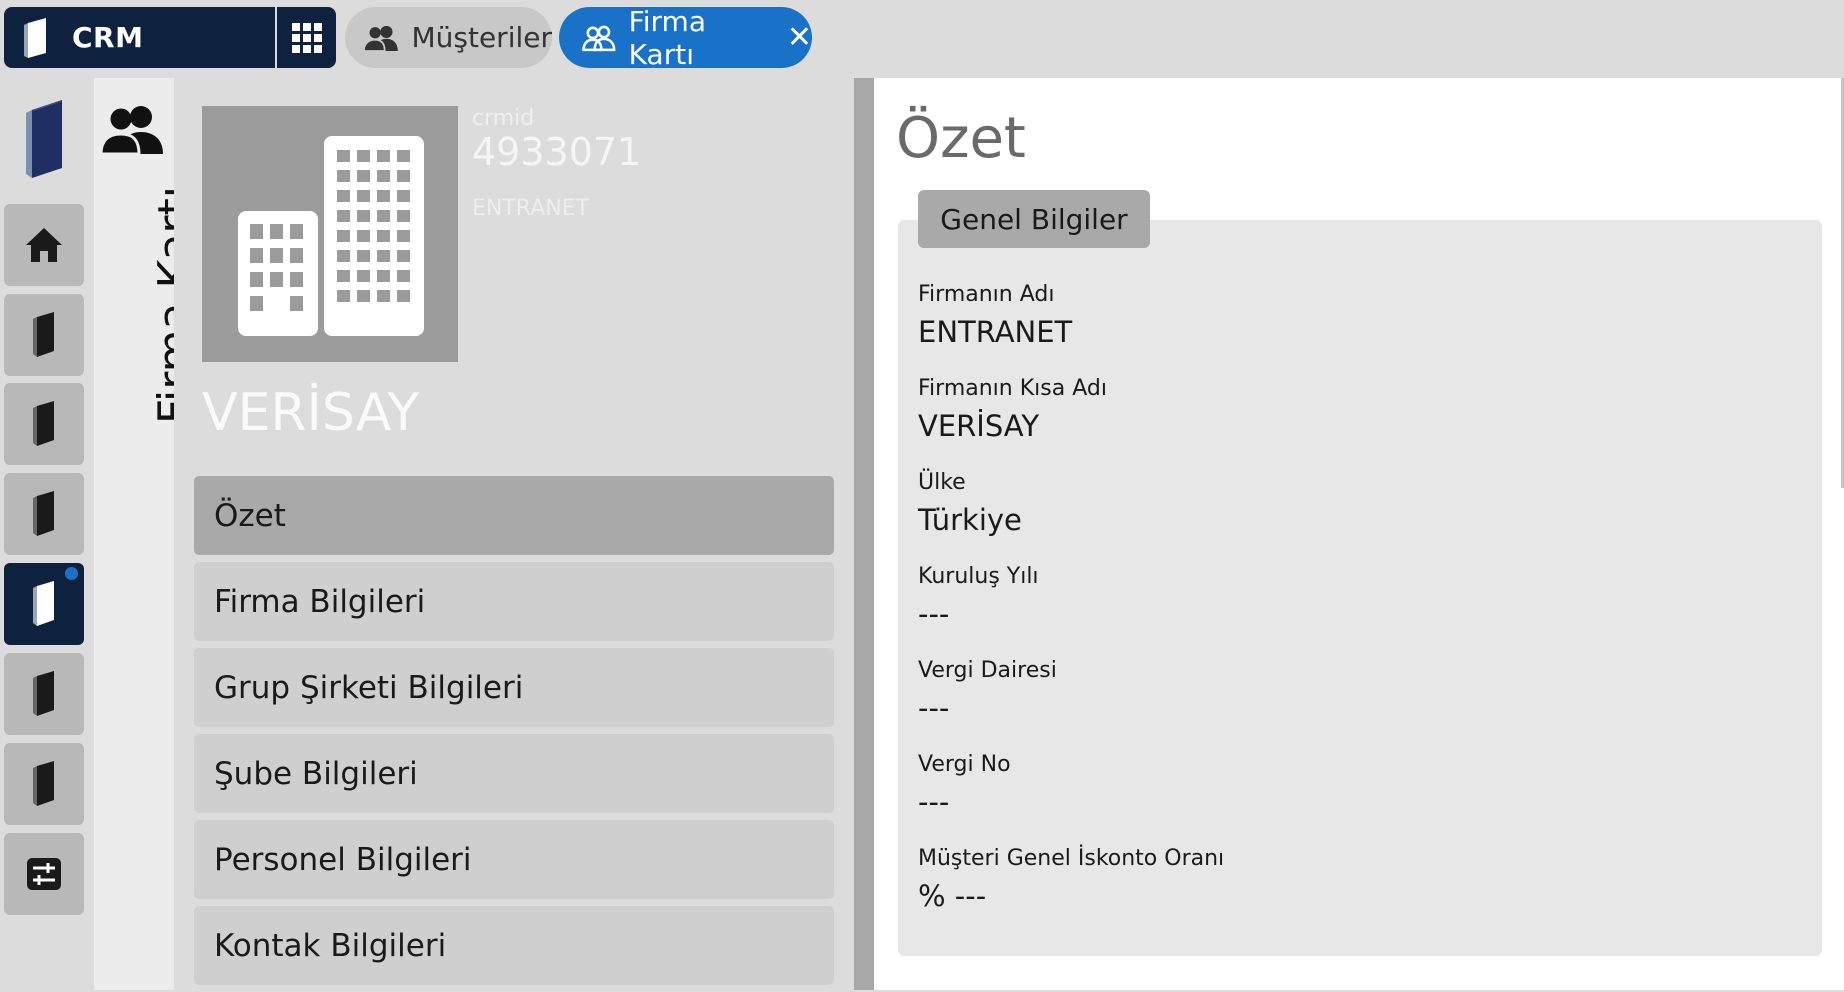  Describe the element at coordinates (667, 37) in the screenshot. I see `tab-company-card-label: Firma Kartı` at that location.